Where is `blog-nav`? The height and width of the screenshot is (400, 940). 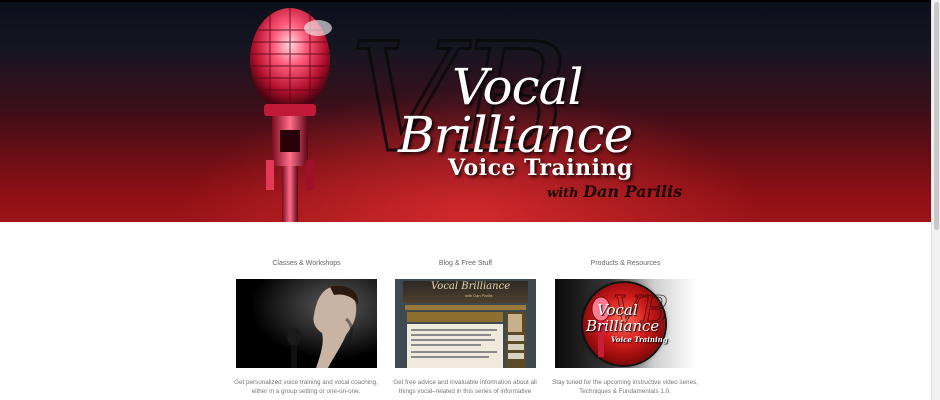
blog-nav is located at coordinates (465, 307).